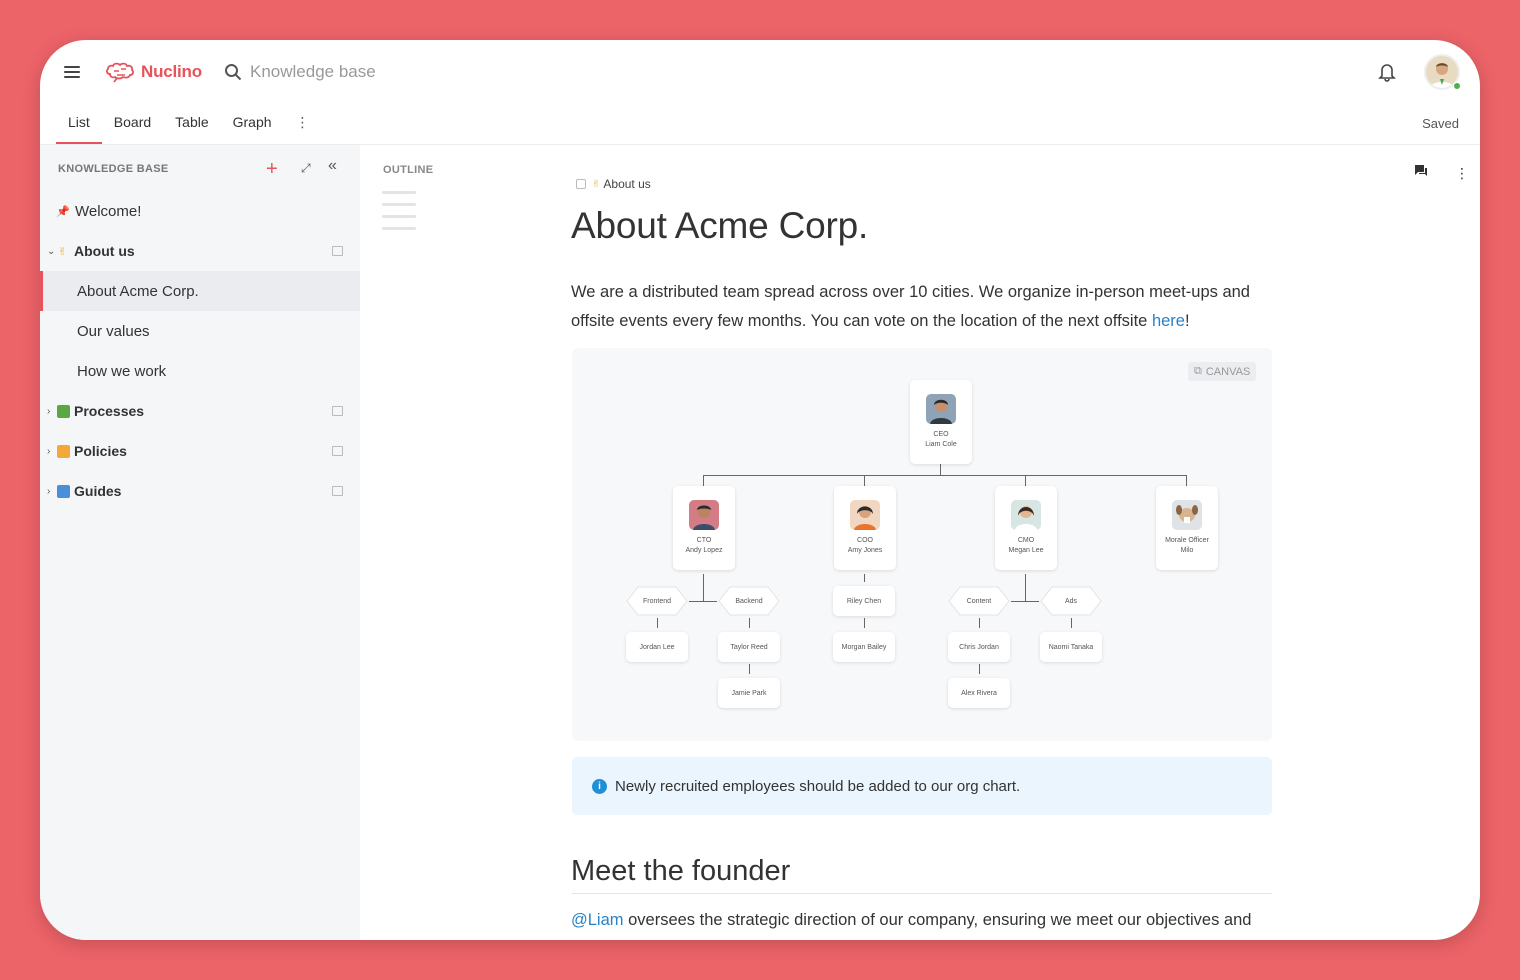 Image resolution: width=1520 pixels, height=980 pixels. Describe the element at coordinates (1187, 540) in the screenshot. I see `org-role: Morale Officer` at that location.